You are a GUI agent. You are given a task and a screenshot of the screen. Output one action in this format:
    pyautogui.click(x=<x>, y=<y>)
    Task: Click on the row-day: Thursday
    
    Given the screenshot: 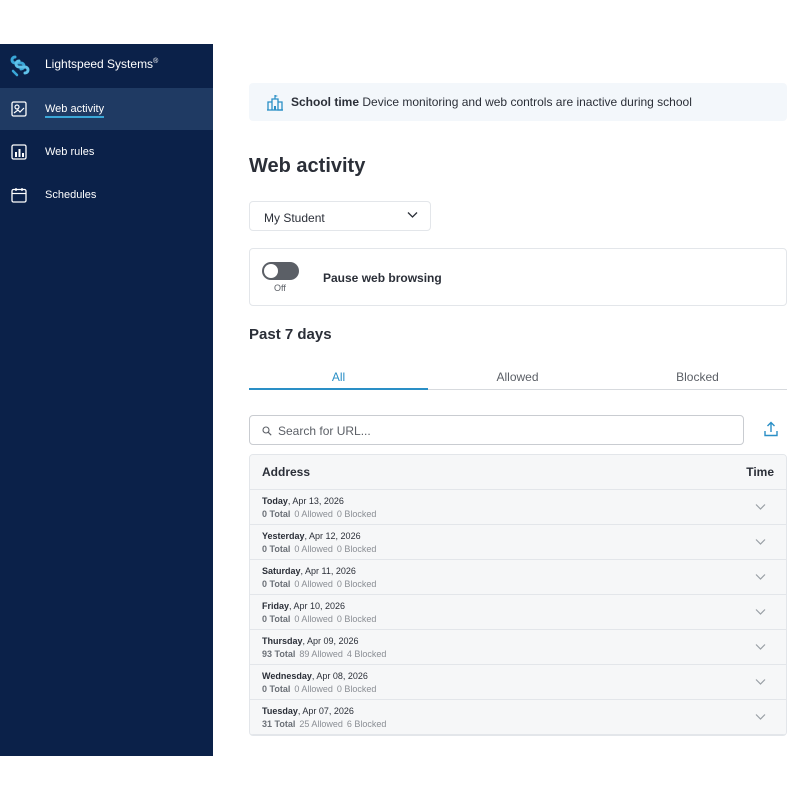 What is the action you would take?
    pyautogui.click(x=282, y=641)
    